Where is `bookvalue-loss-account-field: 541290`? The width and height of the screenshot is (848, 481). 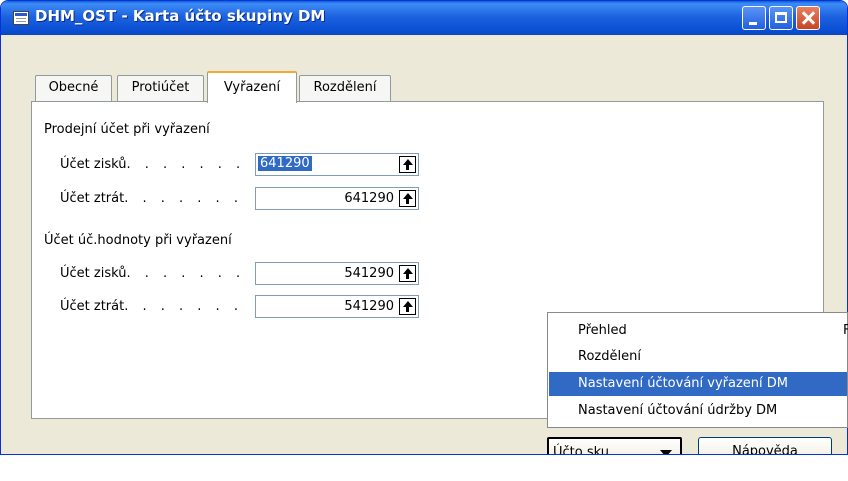
bookvalue-loss-account-field: 541290 is located at coordinates (337, 306).